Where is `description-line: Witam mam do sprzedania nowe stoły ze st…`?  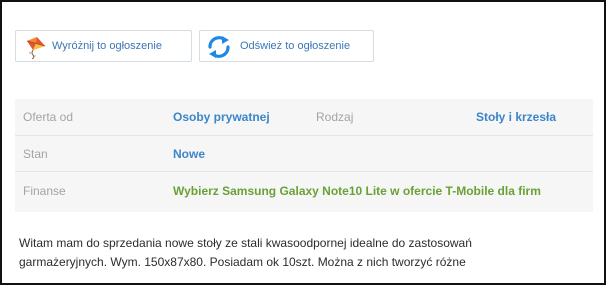 description-line: Witam mam do sprzedania nowe stoły ze st… is located at coordinates (245, 243).